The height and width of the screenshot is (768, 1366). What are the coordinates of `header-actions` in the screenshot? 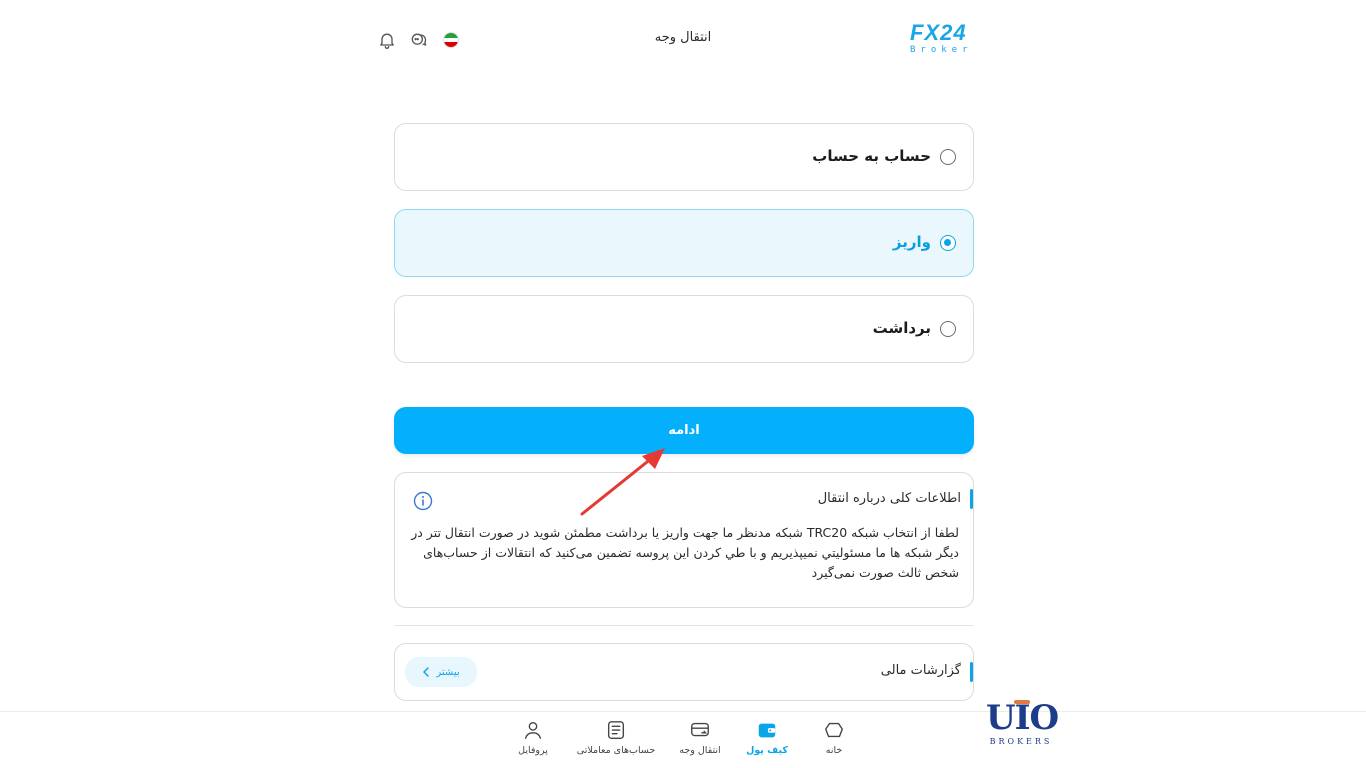 It's located at (419, 40).